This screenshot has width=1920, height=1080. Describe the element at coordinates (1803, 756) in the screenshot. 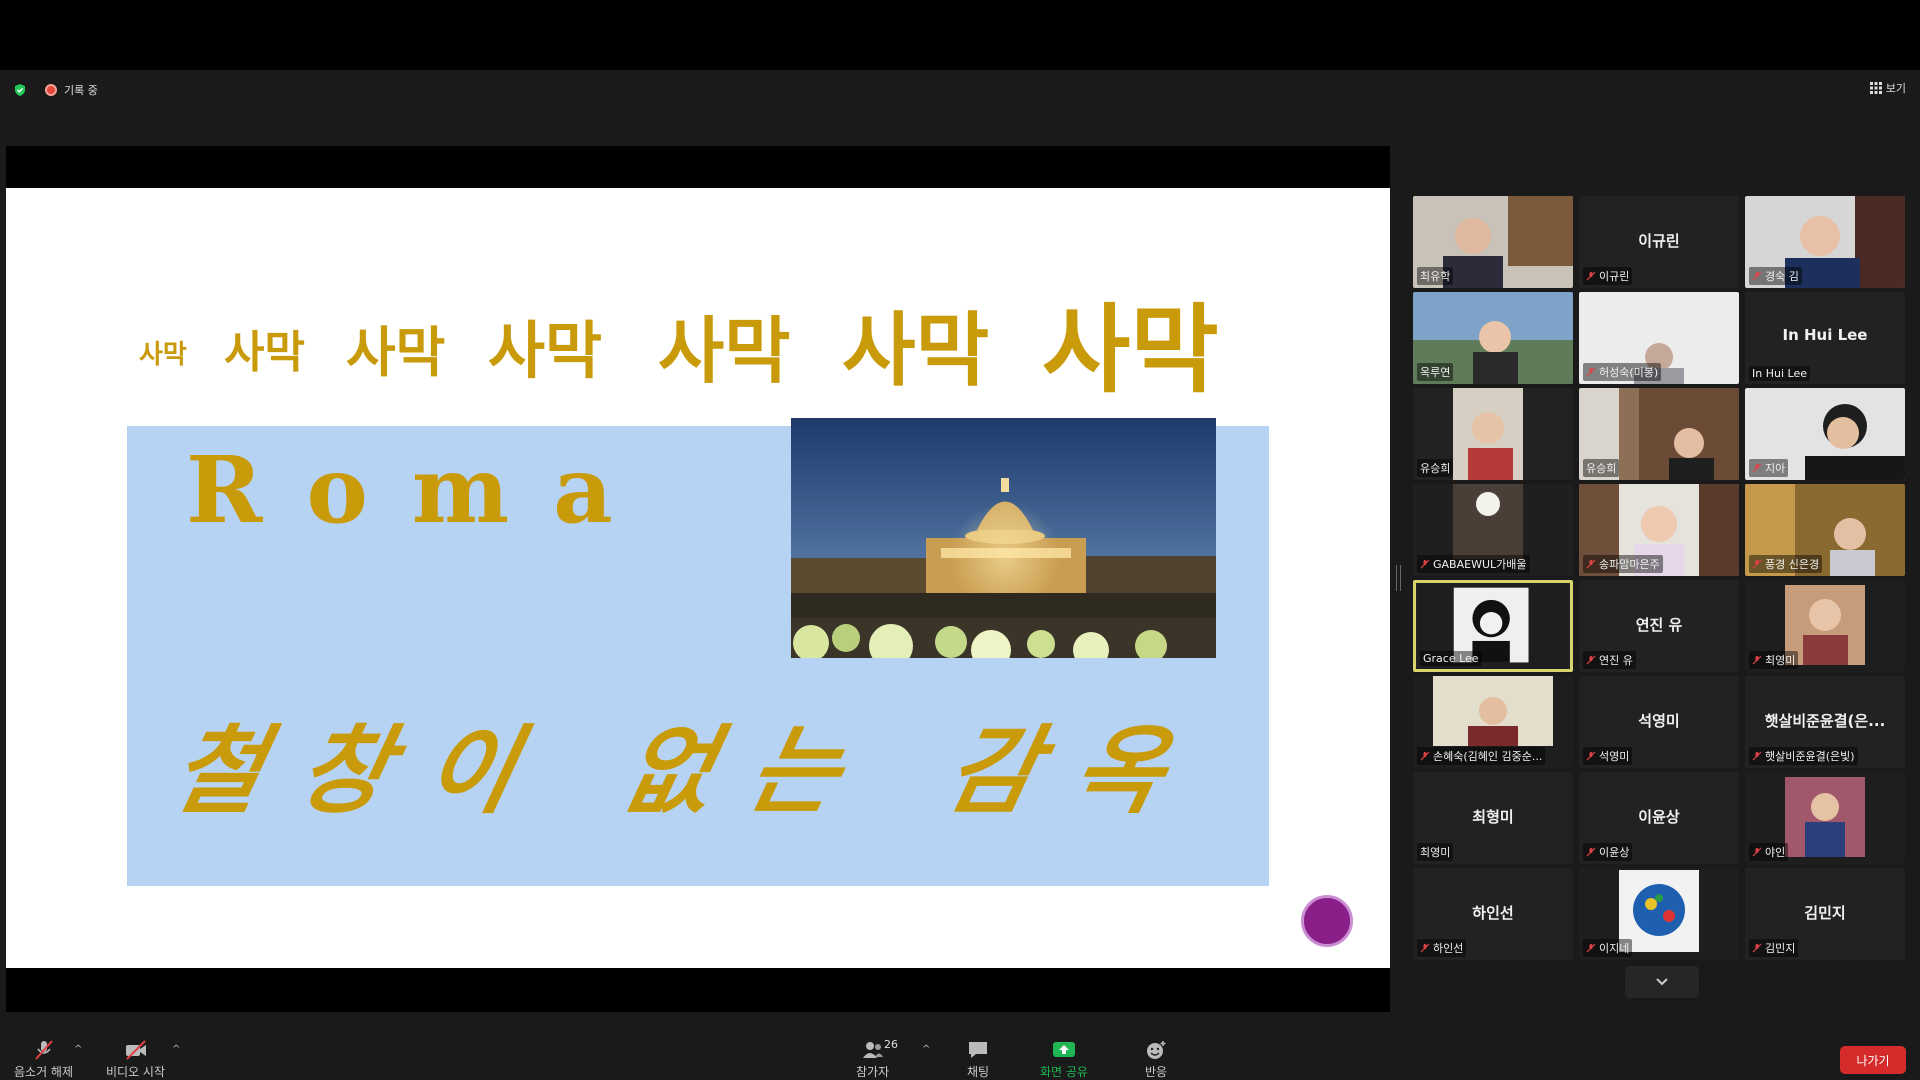

I see `participant-caption: 햇살비준윤결(은빛)` at that location.